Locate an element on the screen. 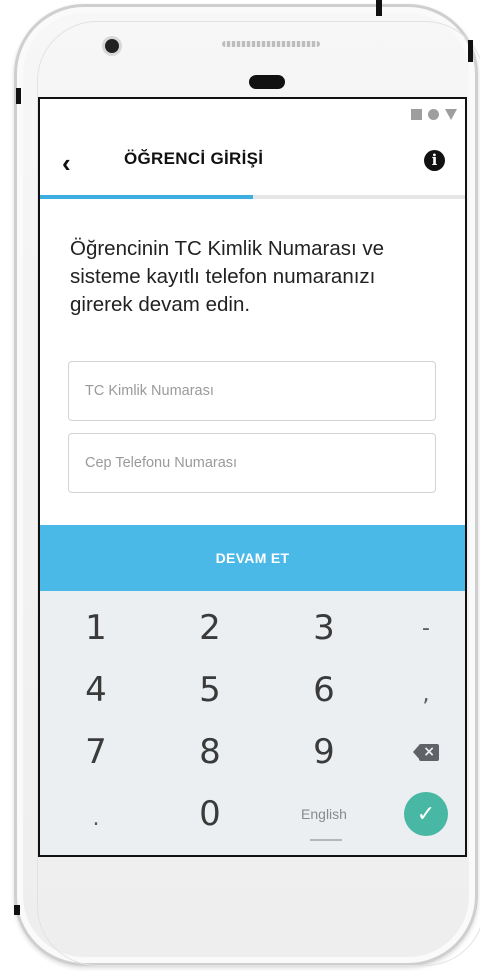 Image resolution: width=480 pixels, height=973 pixels. language-underline is located at coordinates (326, 840).